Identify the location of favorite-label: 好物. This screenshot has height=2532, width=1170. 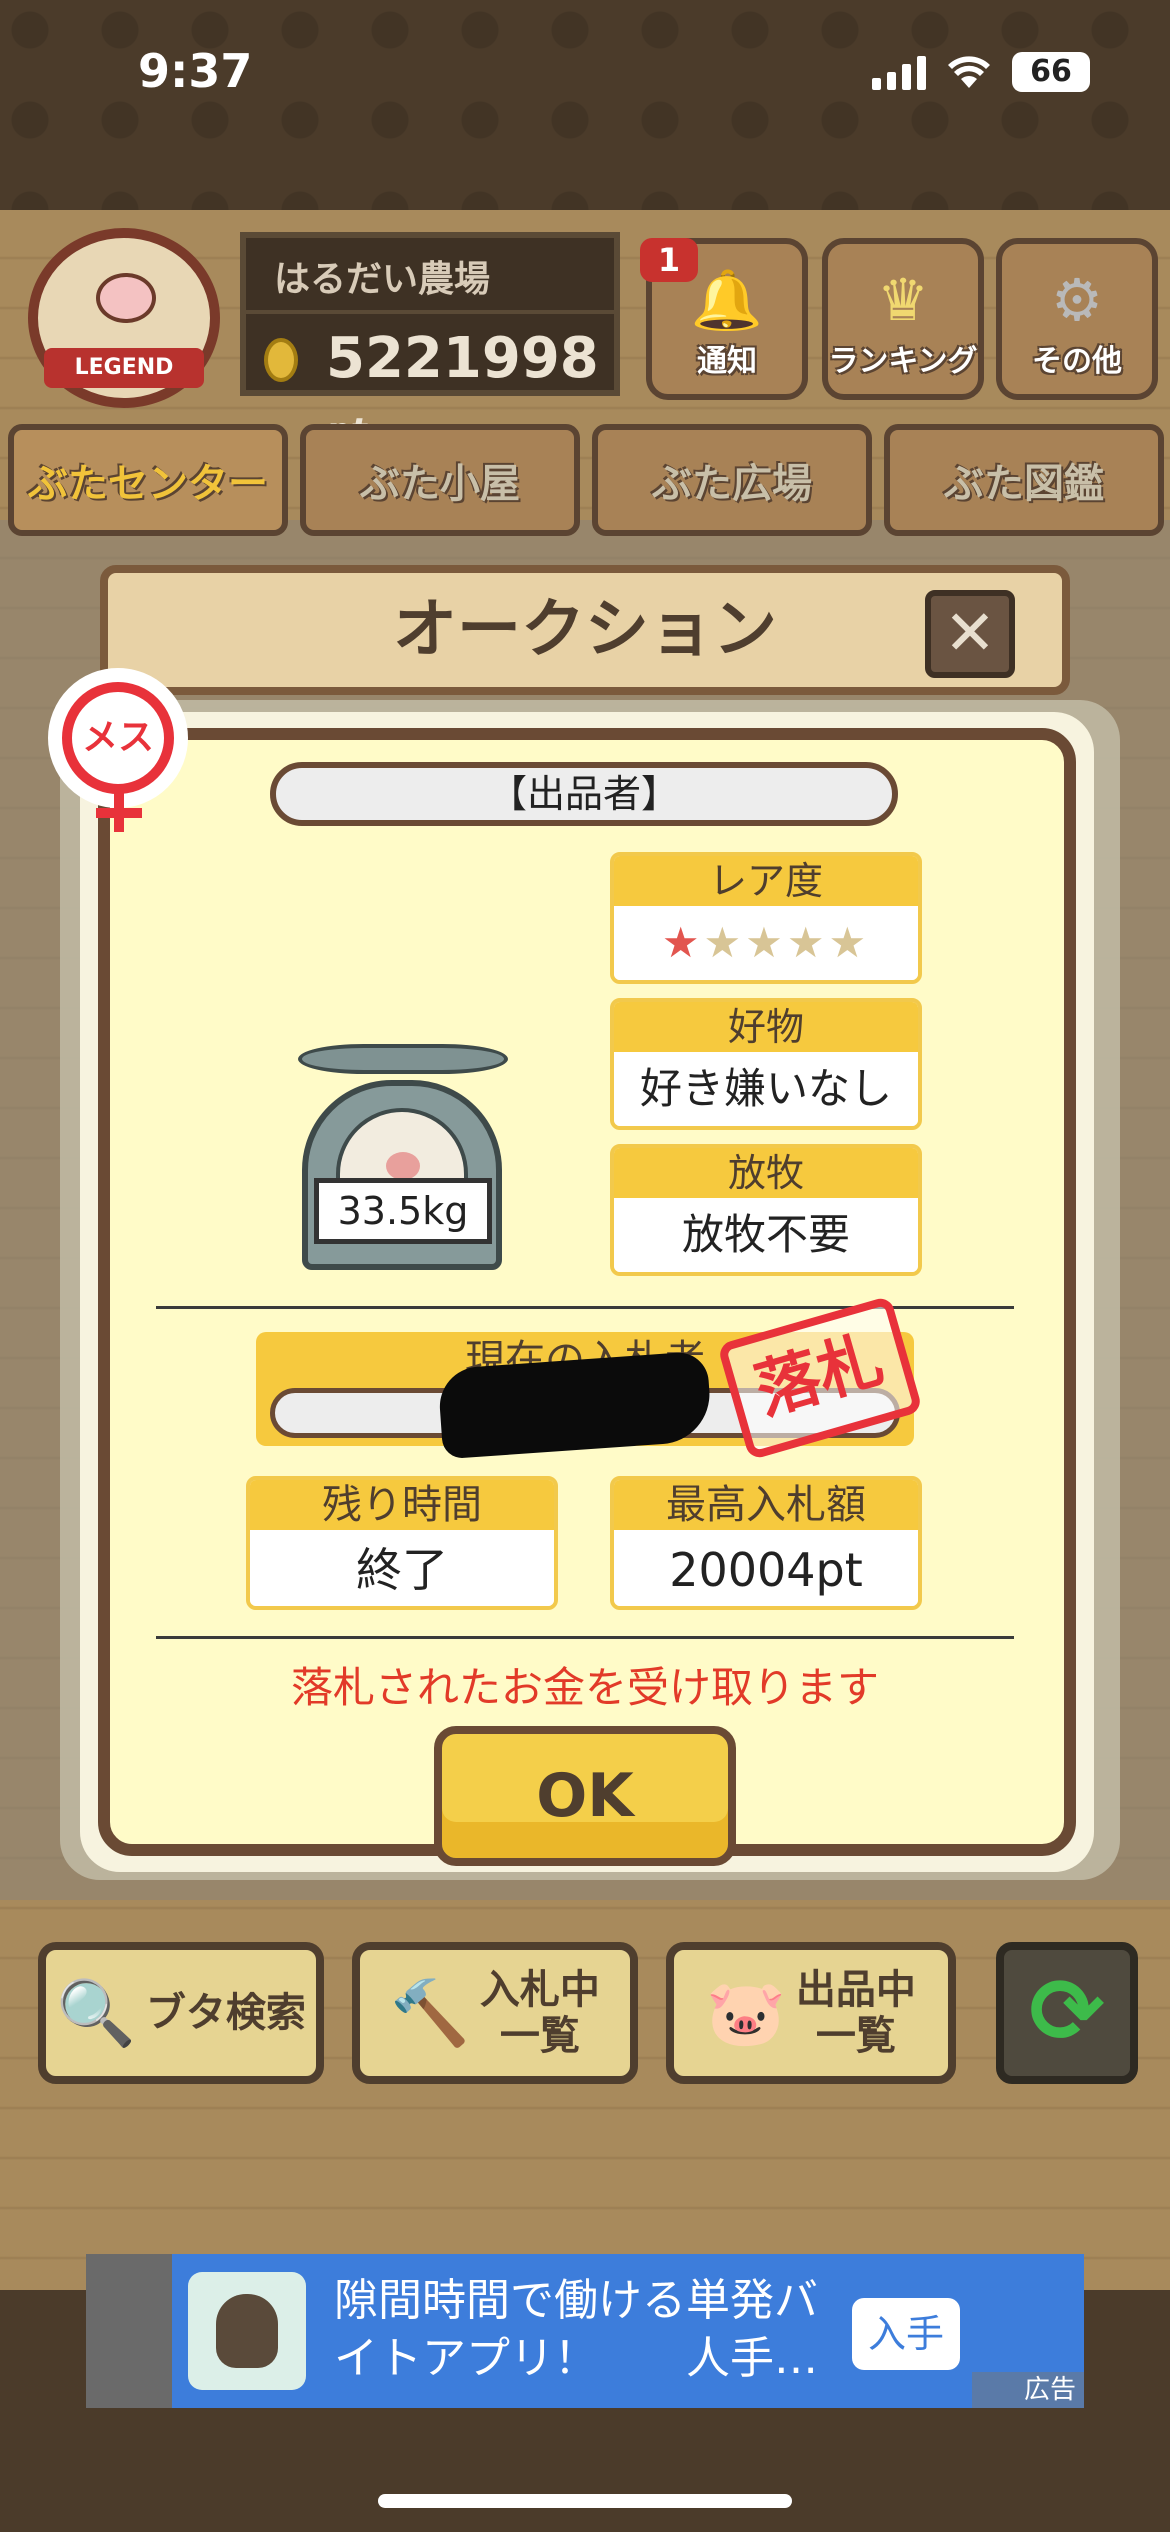
(766, 1027).